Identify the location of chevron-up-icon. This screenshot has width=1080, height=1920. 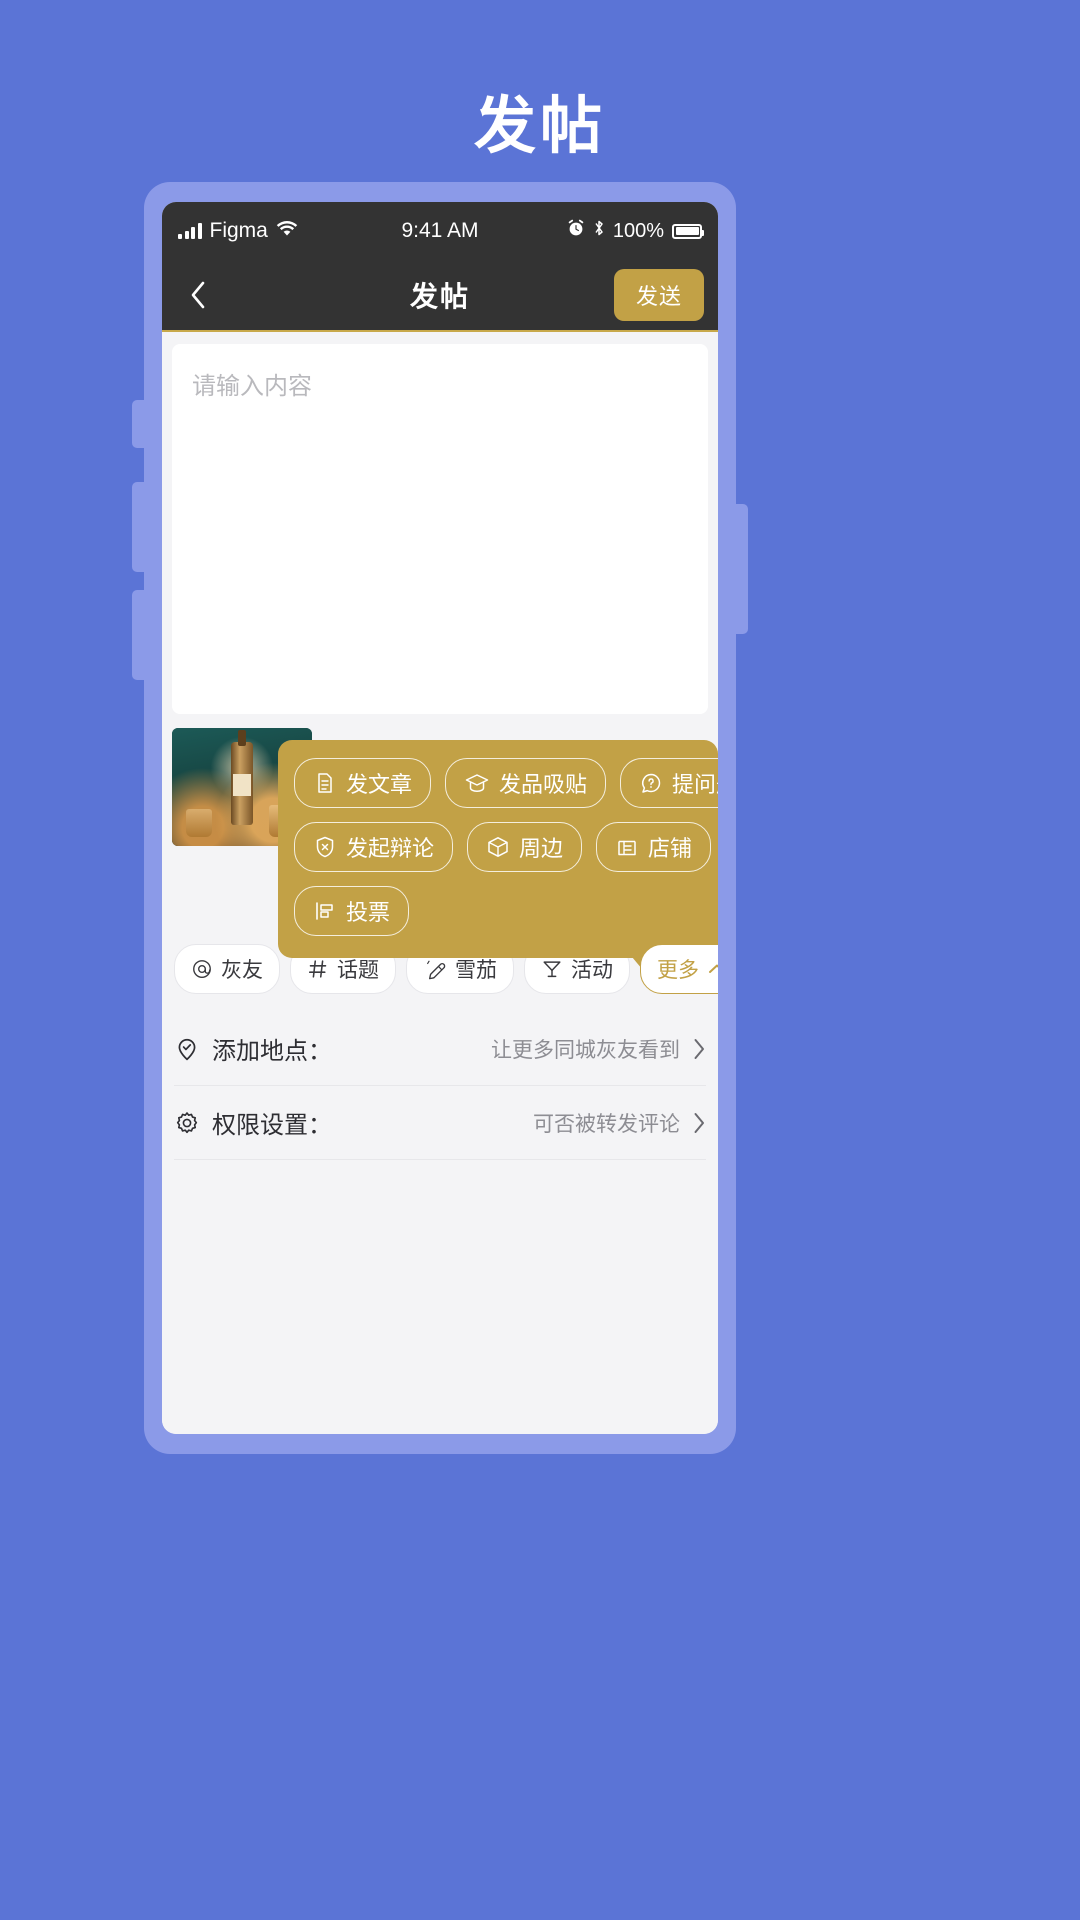
(713, 968).